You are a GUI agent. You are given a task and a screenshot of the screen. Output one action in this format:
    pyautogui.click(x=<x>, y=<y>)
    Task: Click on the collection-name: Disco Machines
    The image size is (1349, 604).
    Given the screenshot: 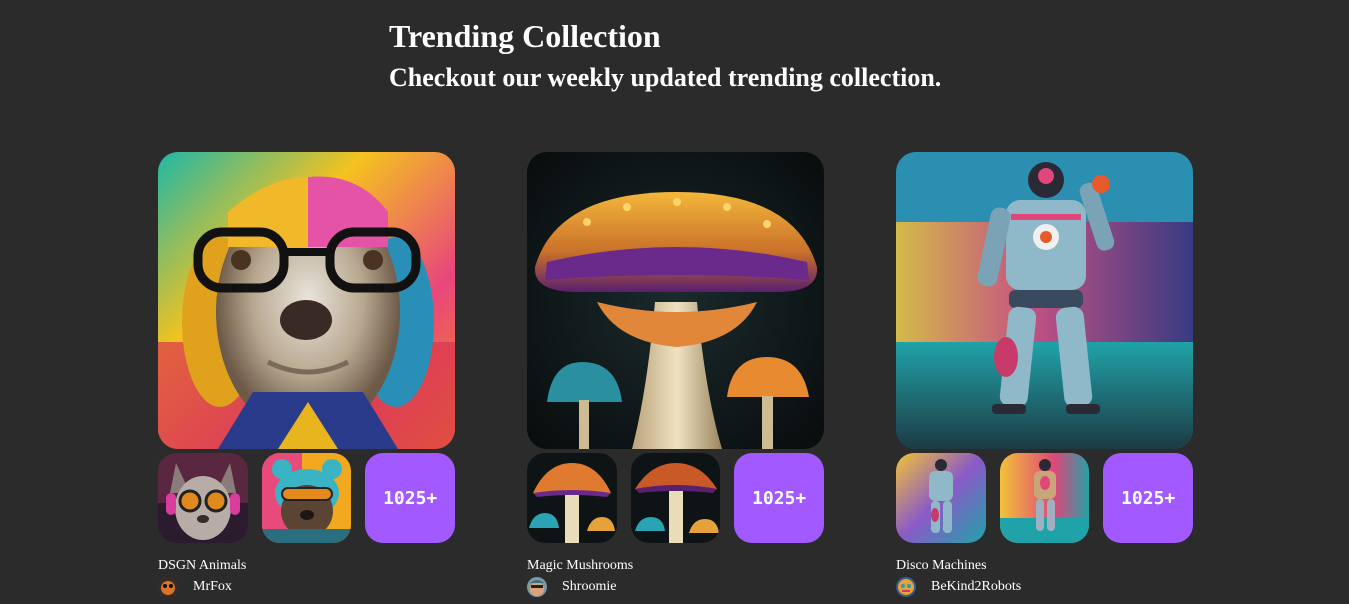 What is the action you would take?
    pyautogui.click(x=1044, y=566)
    